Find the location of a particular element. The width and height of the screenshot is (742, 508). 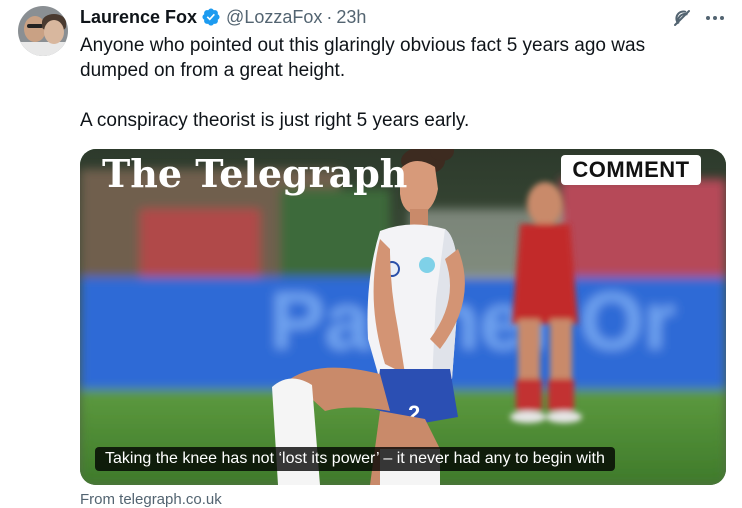

author-name: Laurence Fox is located at coordinates (138, 17).